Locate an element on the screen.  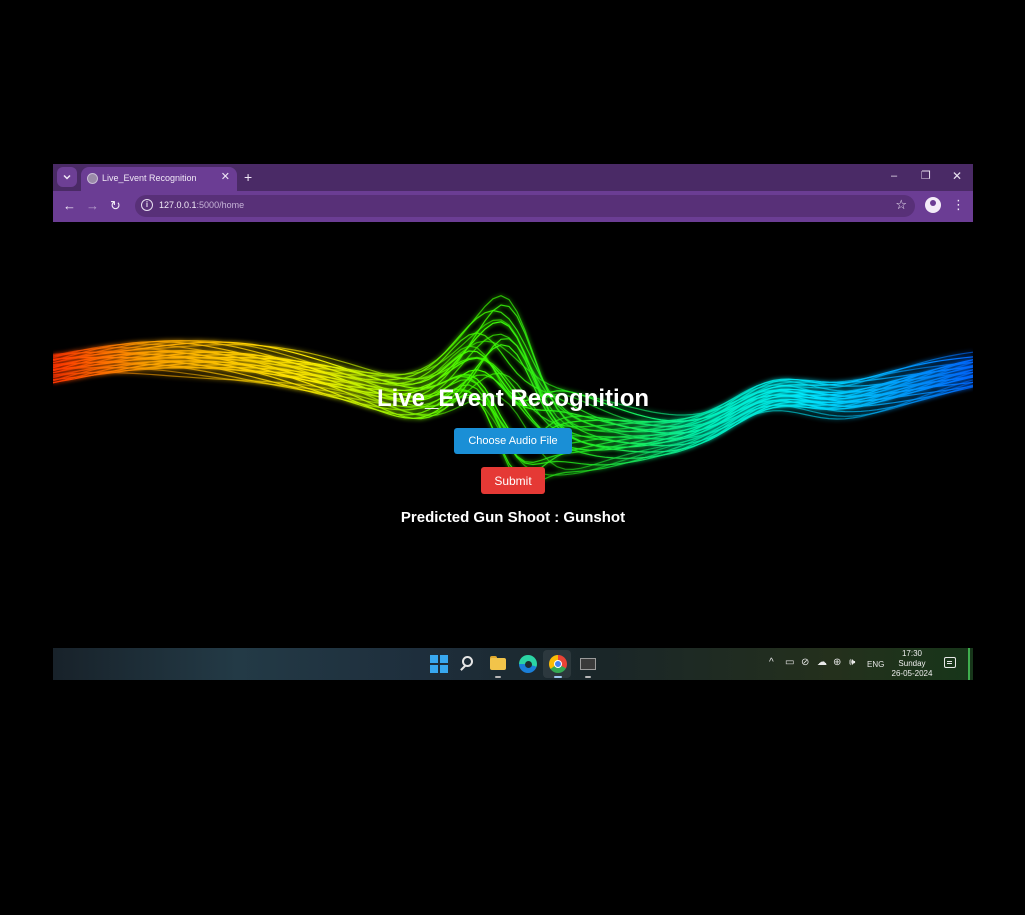
tab-title: Live_Event Recognition is located at coordinates (149, 178).